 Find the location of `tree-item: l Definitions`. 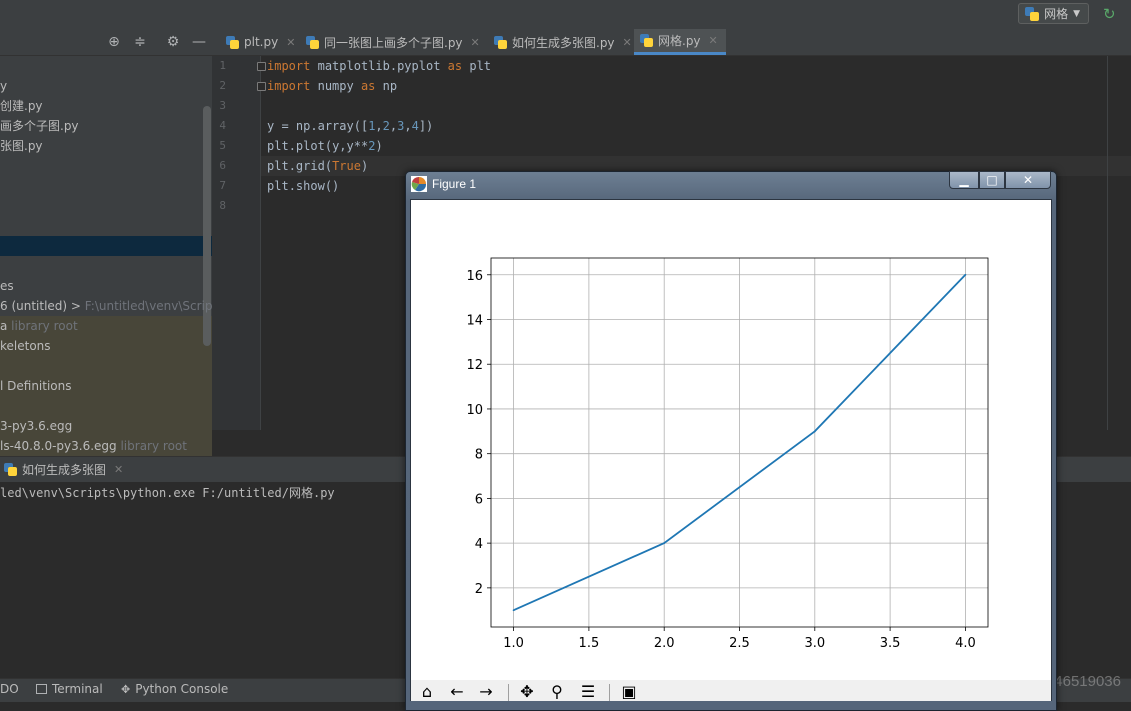

tree-item: l Definitions is located at coordinates (36, 386).